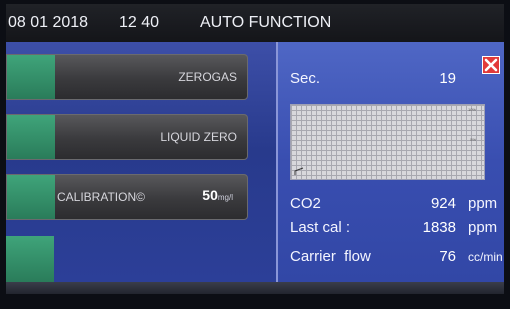  What do you see at coordinates (127, 77) in the screenshot?
I see `zerogas-button: ZEROGAS` at bounding box center [127, 77].